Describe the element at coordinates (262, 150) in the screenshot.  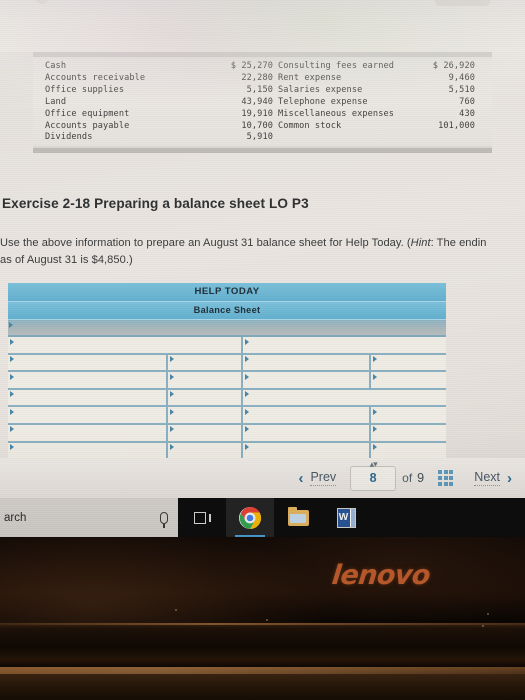
I see `panel-bottom-edge` at that location.